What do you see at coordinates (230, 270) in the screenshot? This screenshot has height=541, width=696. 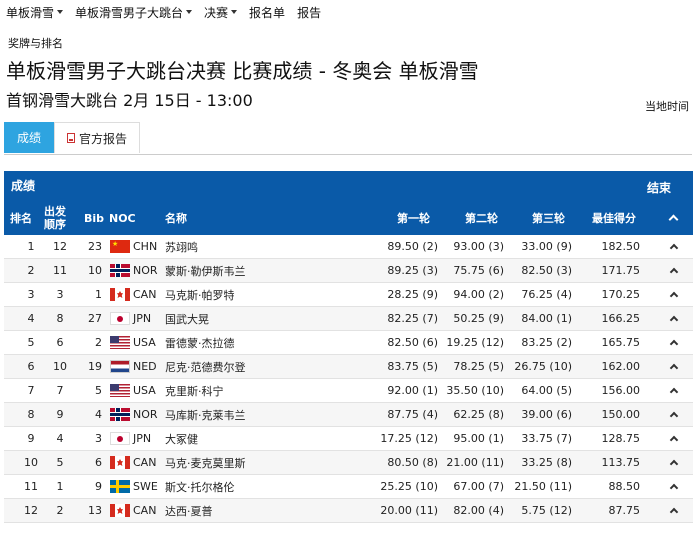 I see `athlete-name: 蒙斯·勒伊斯韦兰` at bounding box center [230, 270].